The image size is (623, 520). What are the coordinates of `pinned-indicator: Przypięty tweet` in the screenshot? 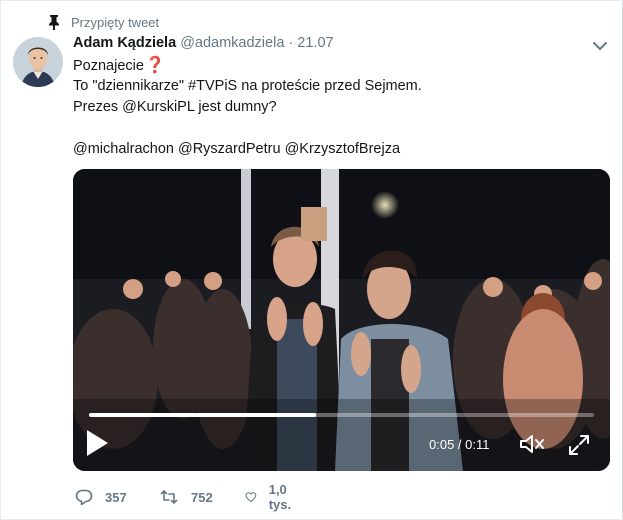 It's located at (103, 22).